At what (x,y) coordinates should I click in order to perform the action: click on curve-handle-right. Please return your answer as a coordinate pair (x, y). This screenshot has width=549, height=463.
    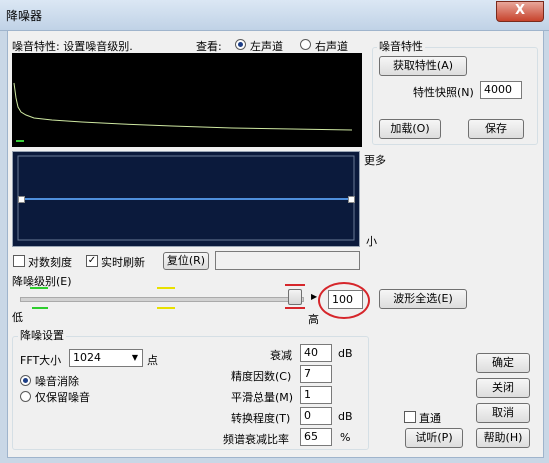
    Looking at the image, I should click on (351, 199).